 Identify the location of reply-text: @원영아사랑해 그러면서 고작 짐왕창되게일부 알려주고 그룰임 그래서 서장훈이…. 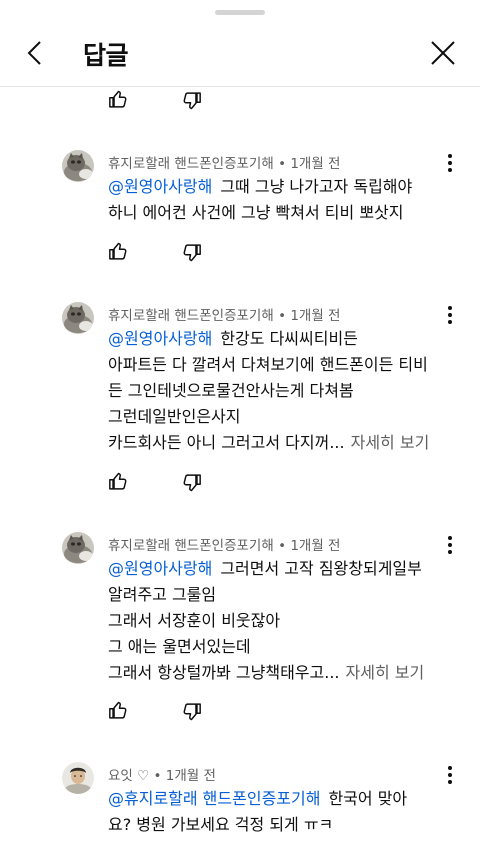
(278, 621).